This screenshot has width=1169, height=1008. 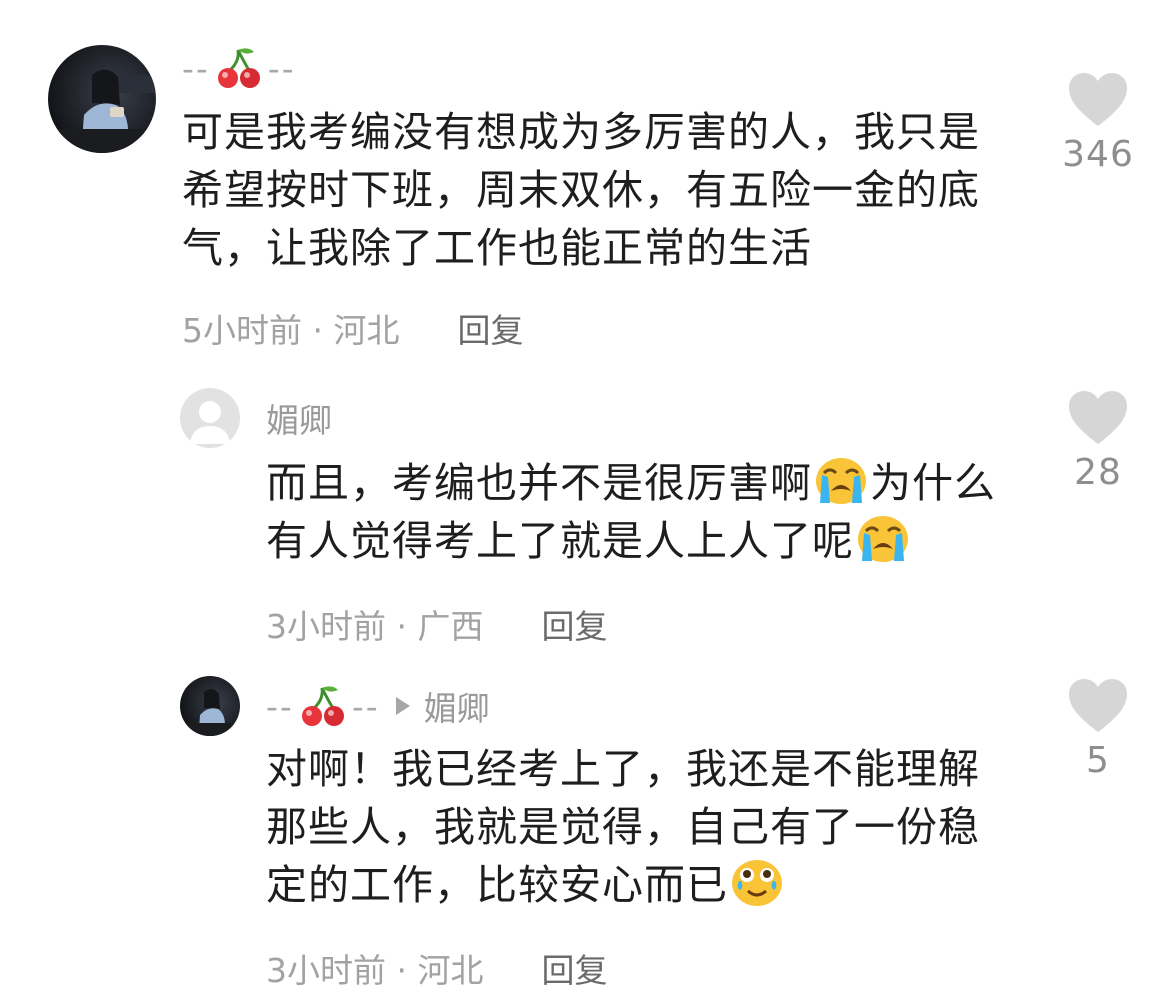 I want to click on time-location: 3小时前 · 广西, so click(x=375, y=626).